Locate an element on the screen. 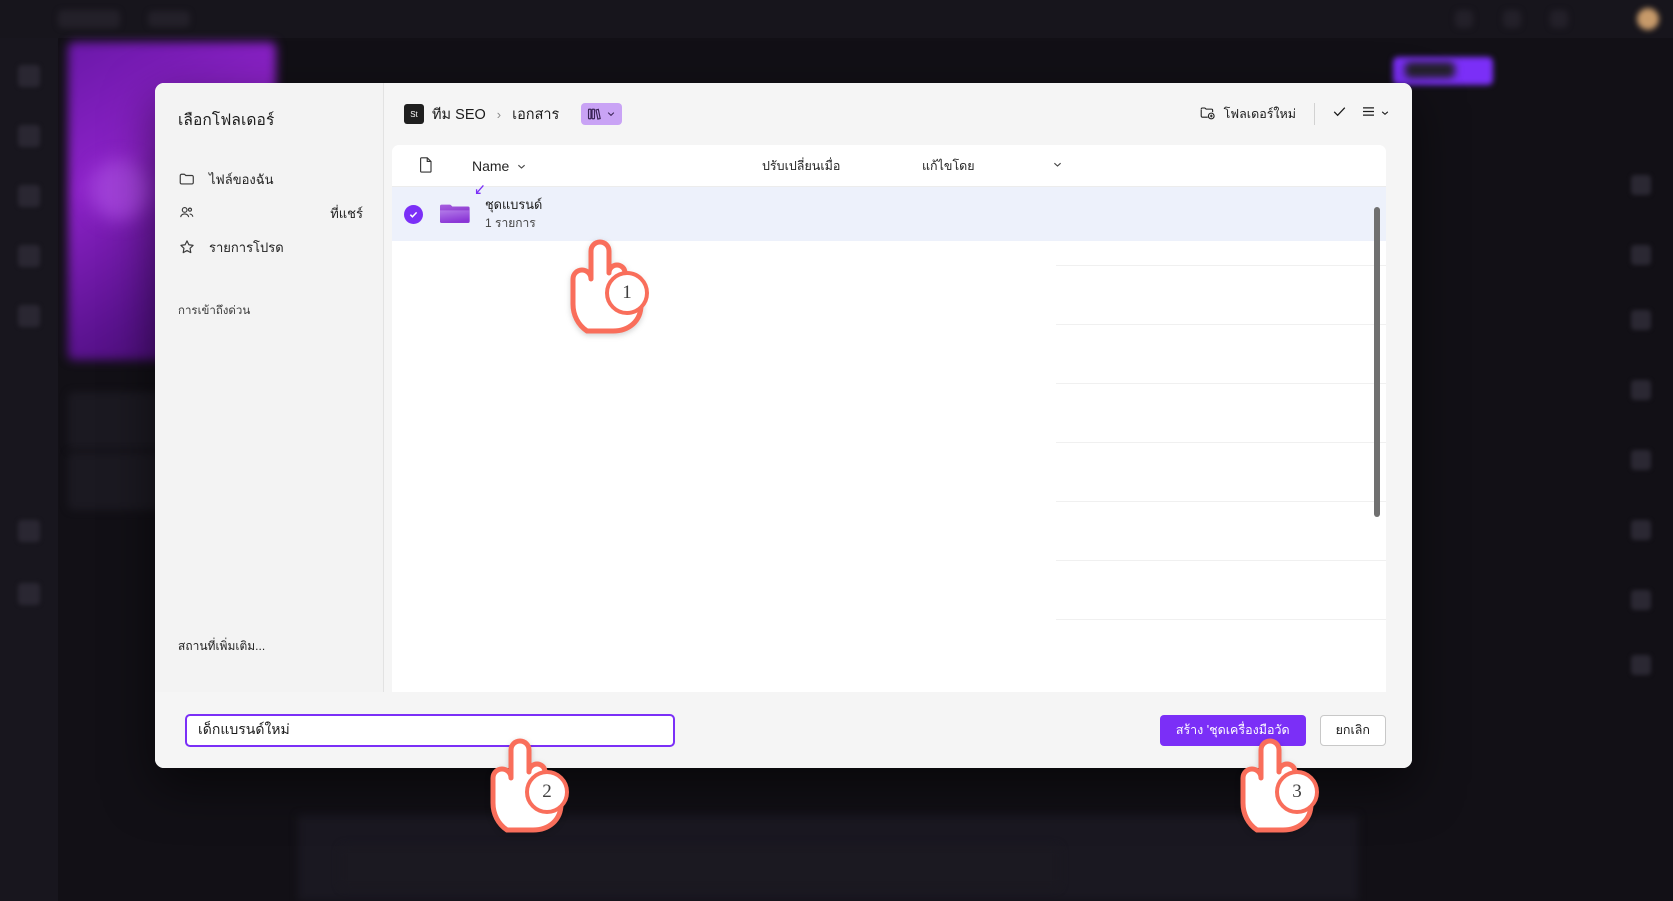 The image size is (1673, 901). sidebar-item-label: รายการโปรด is located at coordinates (246, 247).